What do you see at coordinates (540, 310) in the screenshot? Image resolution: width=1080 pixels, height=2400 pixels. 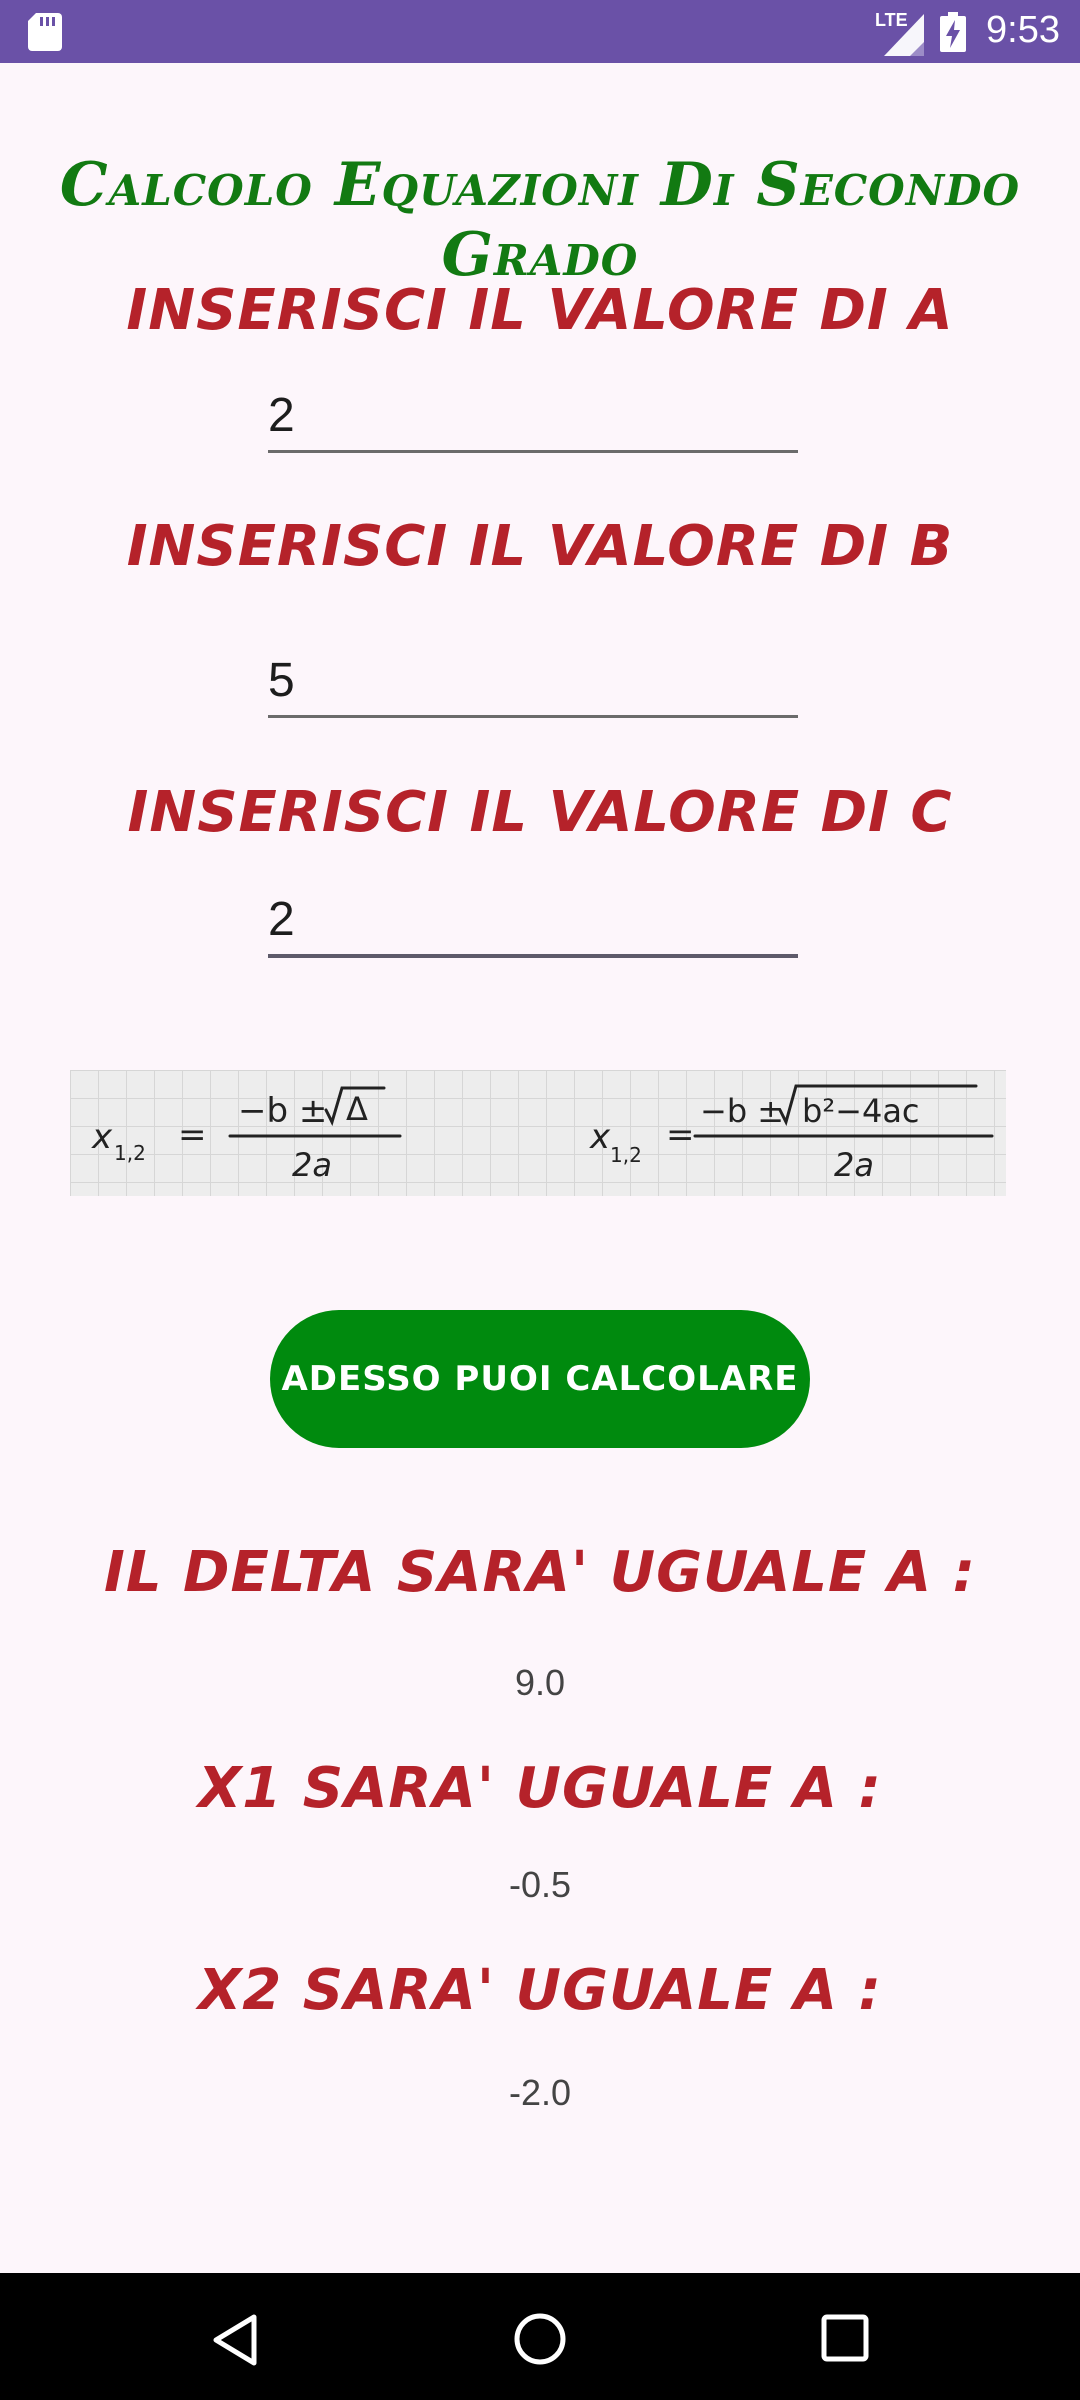 I see `label-a: INSERISCI IL VALORE DI A` at bounding box center [540, 310].